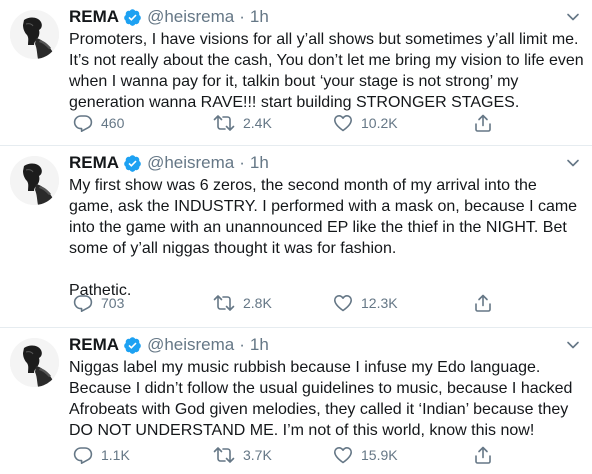 This screenshot has width=592, height=474. I want to click on tweet-actions: 703 2.8K 12.3K, so click(303, 303).